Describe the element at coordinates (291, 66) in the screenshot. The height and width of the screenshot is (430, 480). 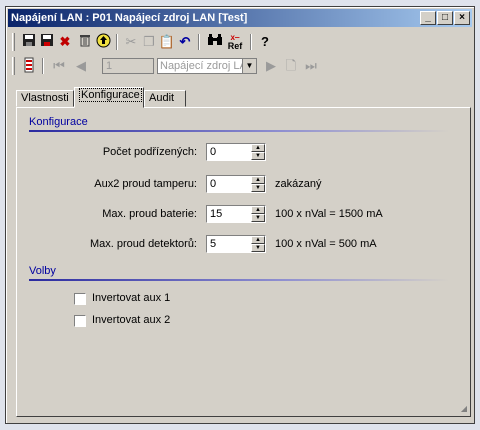
I see `new-record-icon: 🗋` at that location.